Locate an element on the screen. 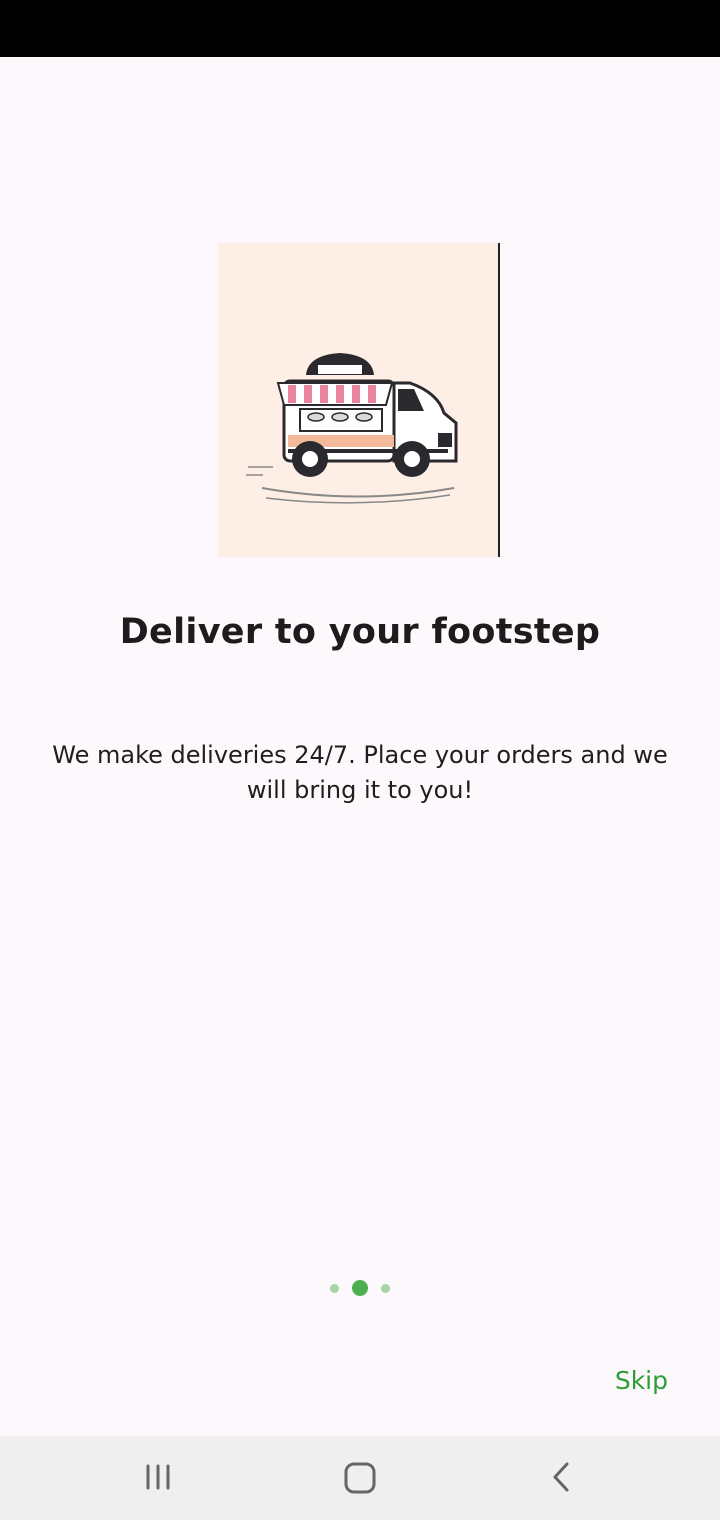 This screenshot has height=1520, width=720. onboarding-title: Deliver to your footstep is located at coordinates (360, 632).